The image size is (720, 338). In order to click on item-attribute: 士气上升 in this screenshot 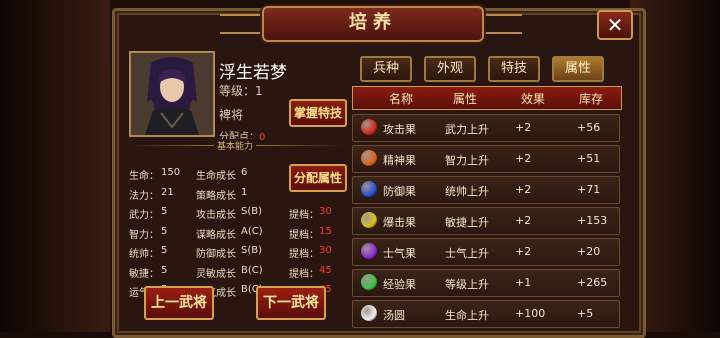, I will do `click(467, 253)`.